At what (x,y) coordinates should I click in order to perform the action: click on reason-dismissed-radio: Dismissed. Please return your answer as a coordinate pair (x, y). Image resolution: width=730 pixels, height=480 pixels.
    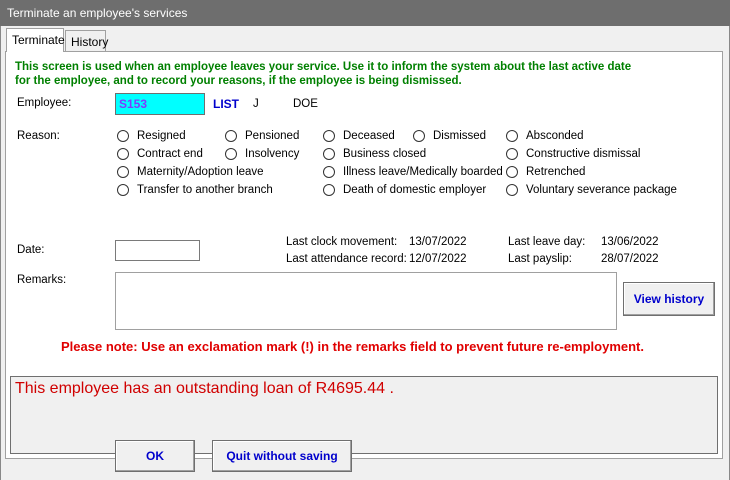
    Looking at the image, I should click on (449, 136).